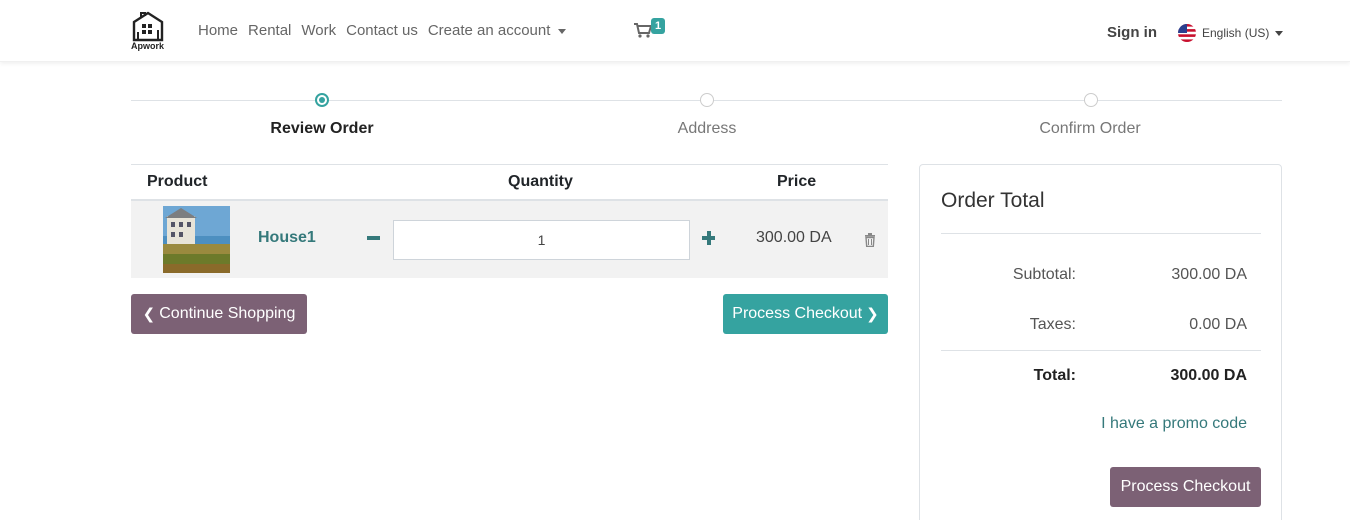 The image size is (1350, 520). What do you see at coordinates (1054, 375) in the screenshot?
I see `total-label: Total:` at bounding box center [1054, 375].